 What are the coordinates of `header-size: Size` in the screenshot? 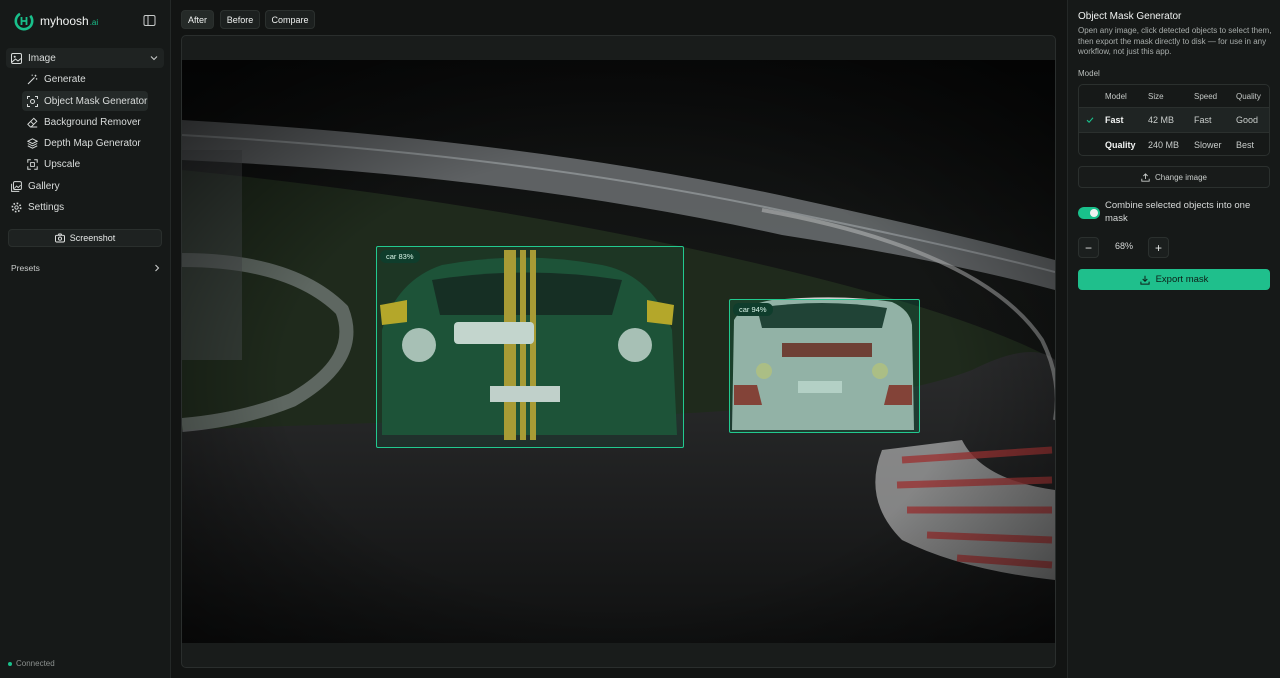 It's located at (1156, 96).